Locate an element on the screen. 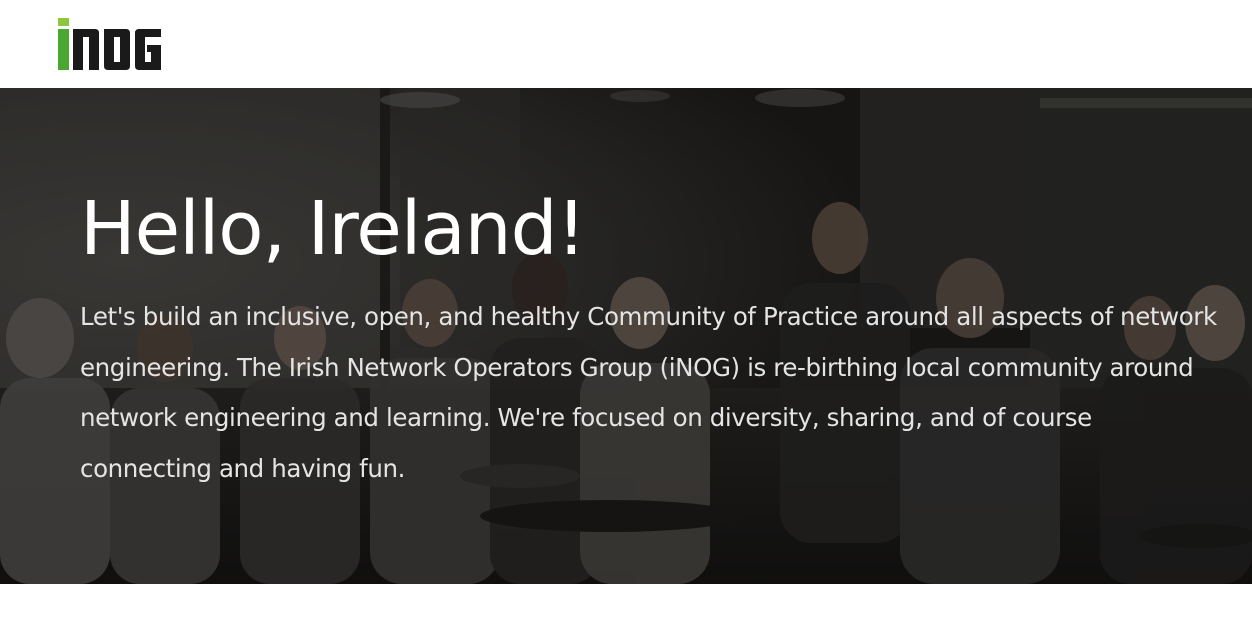 The image size is (1252, 626). site-header is located at coordinates (626, 44).